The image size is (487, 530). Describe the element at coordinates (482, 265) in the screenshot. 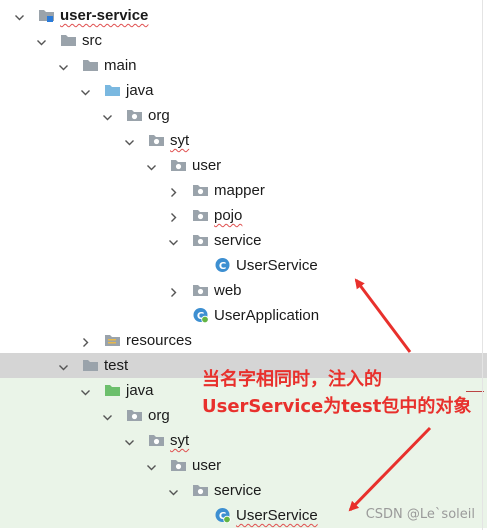

I see `scrollbar-track` at that location.